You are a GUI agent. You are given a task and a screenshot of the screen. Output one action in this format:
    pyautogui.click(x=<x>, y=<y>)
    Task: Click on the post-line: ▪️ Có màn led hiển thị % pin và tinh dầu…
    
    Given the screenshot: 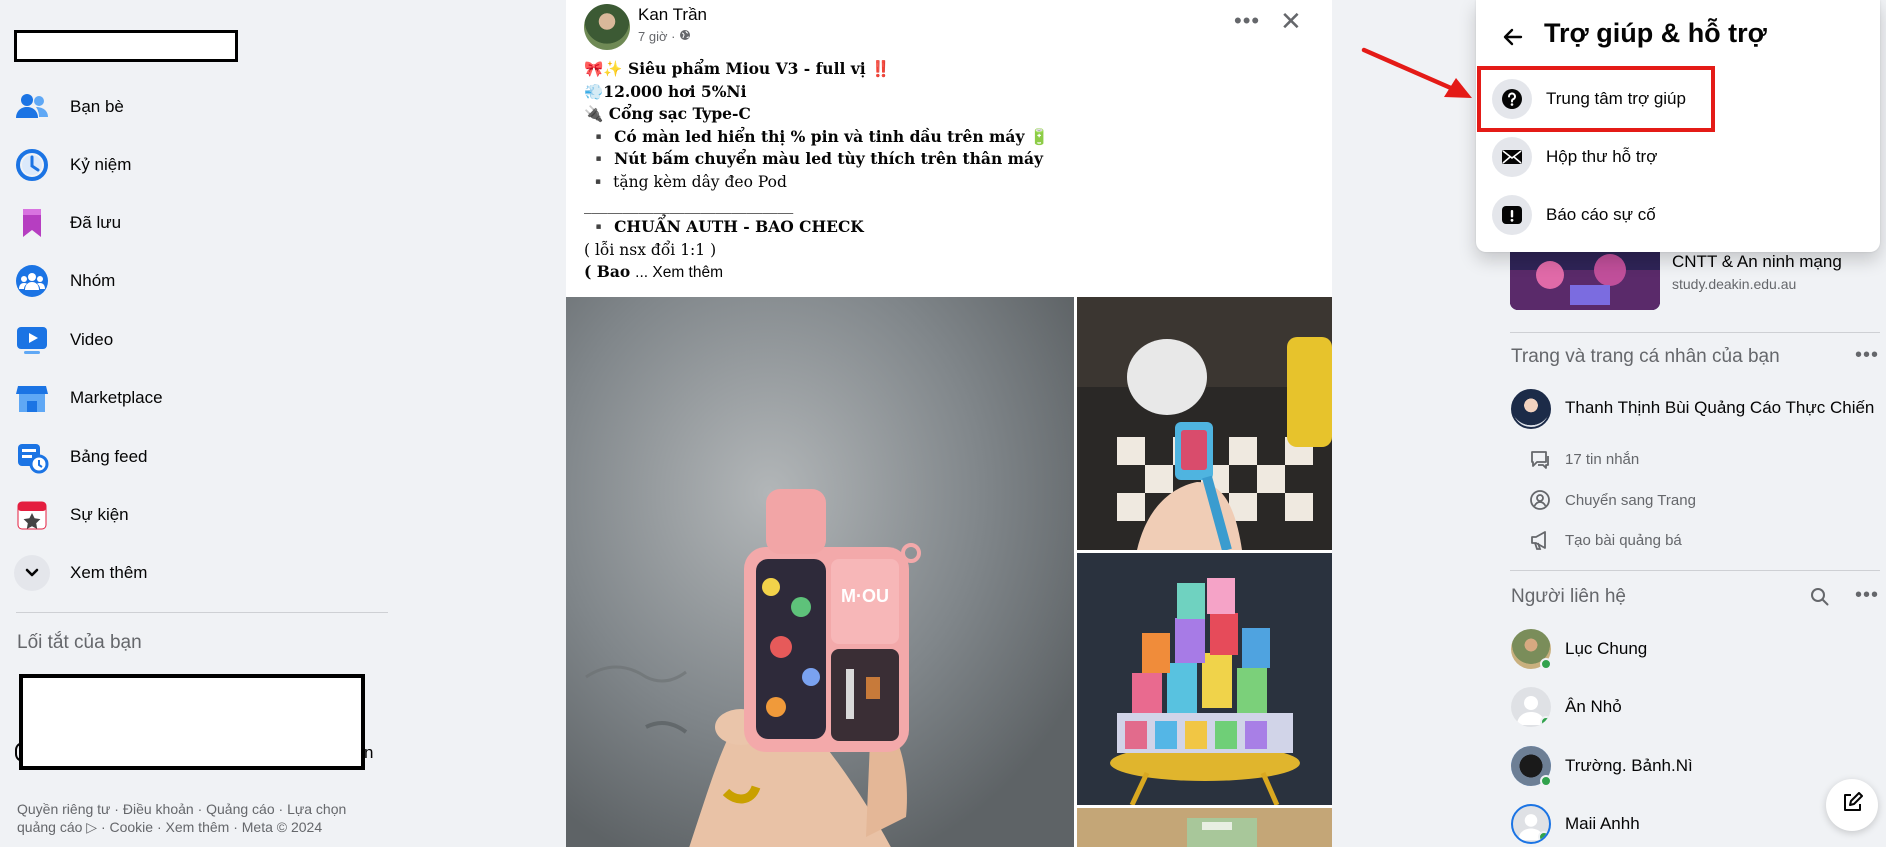 What is the action you would take?
    pyautogui.click(x=817, y=136)
    